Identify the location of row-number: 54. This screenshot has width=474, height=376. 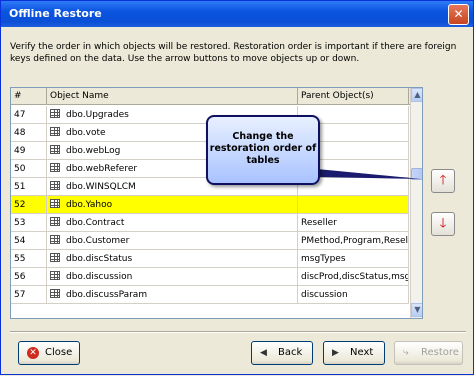
(29, 241).